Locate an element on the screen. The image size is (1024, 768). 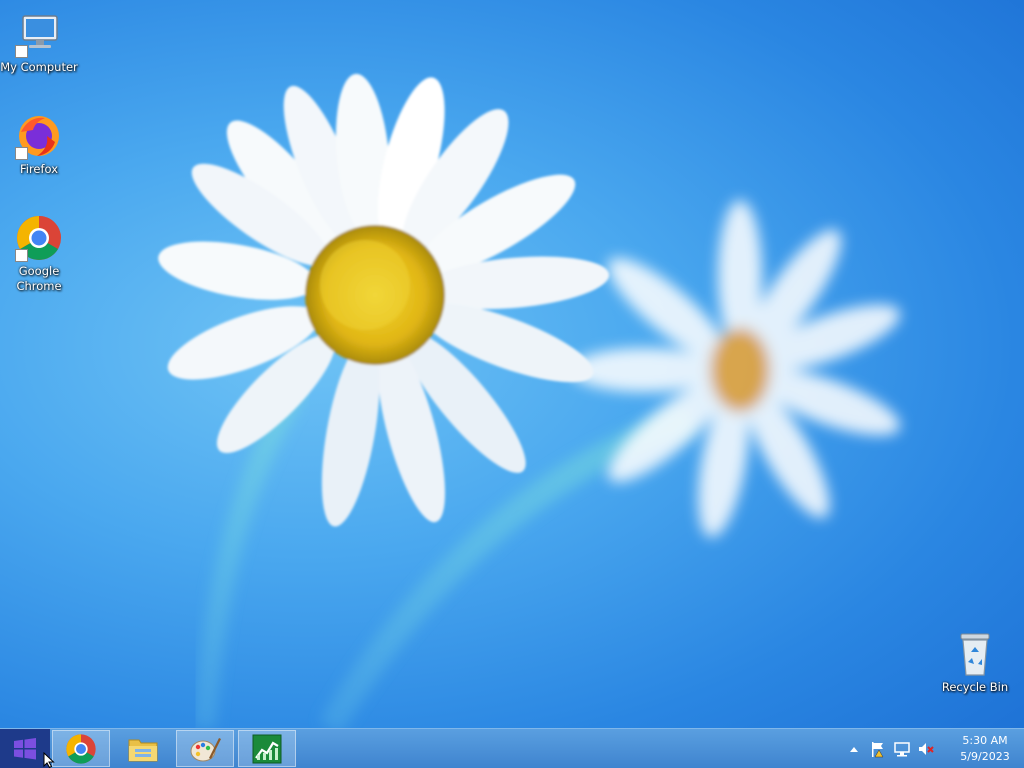
clock-date: 5/9/2023 is located at coordinates (985, 756).